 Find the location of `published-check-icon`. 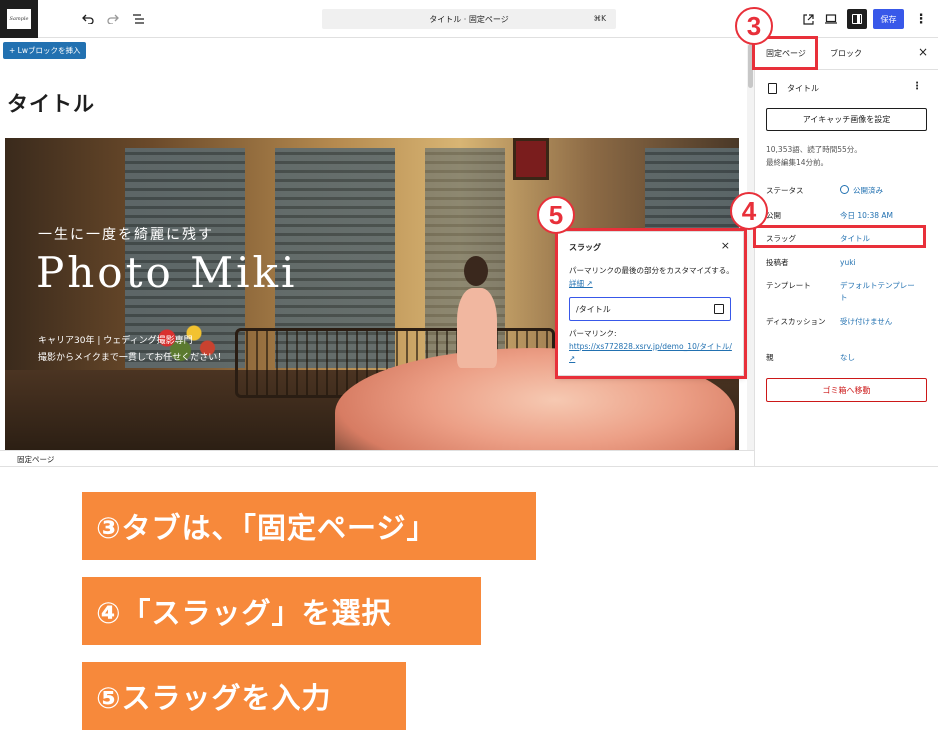

published-check-icon is located at coordinates (844, 189).